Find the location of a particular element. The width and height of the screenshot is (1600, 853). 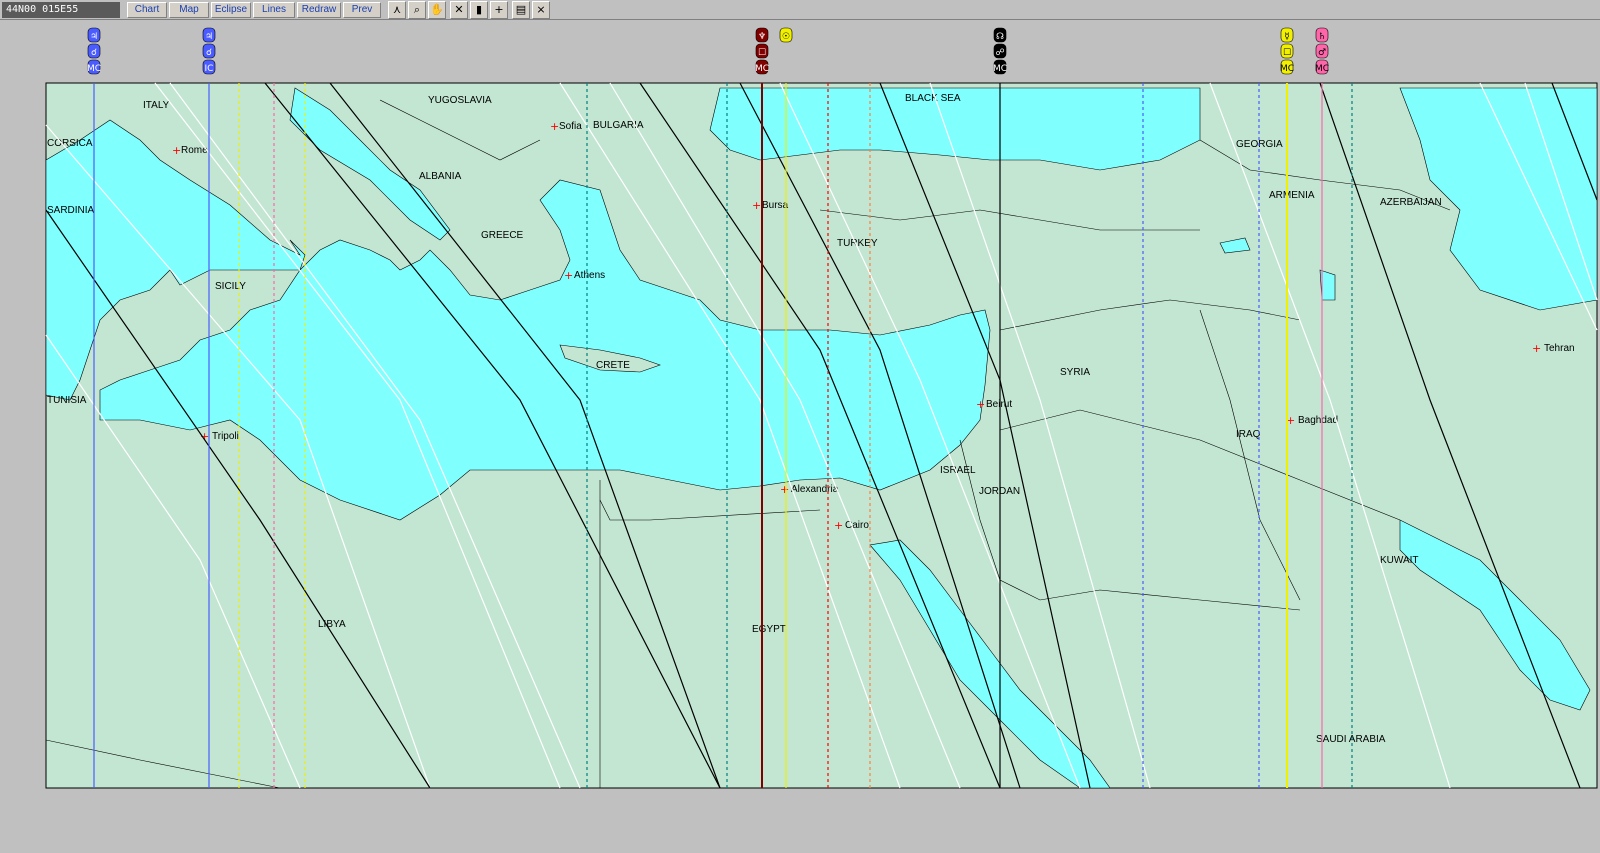

planet-glyph: ☉ is located at coordinates (786, 35).